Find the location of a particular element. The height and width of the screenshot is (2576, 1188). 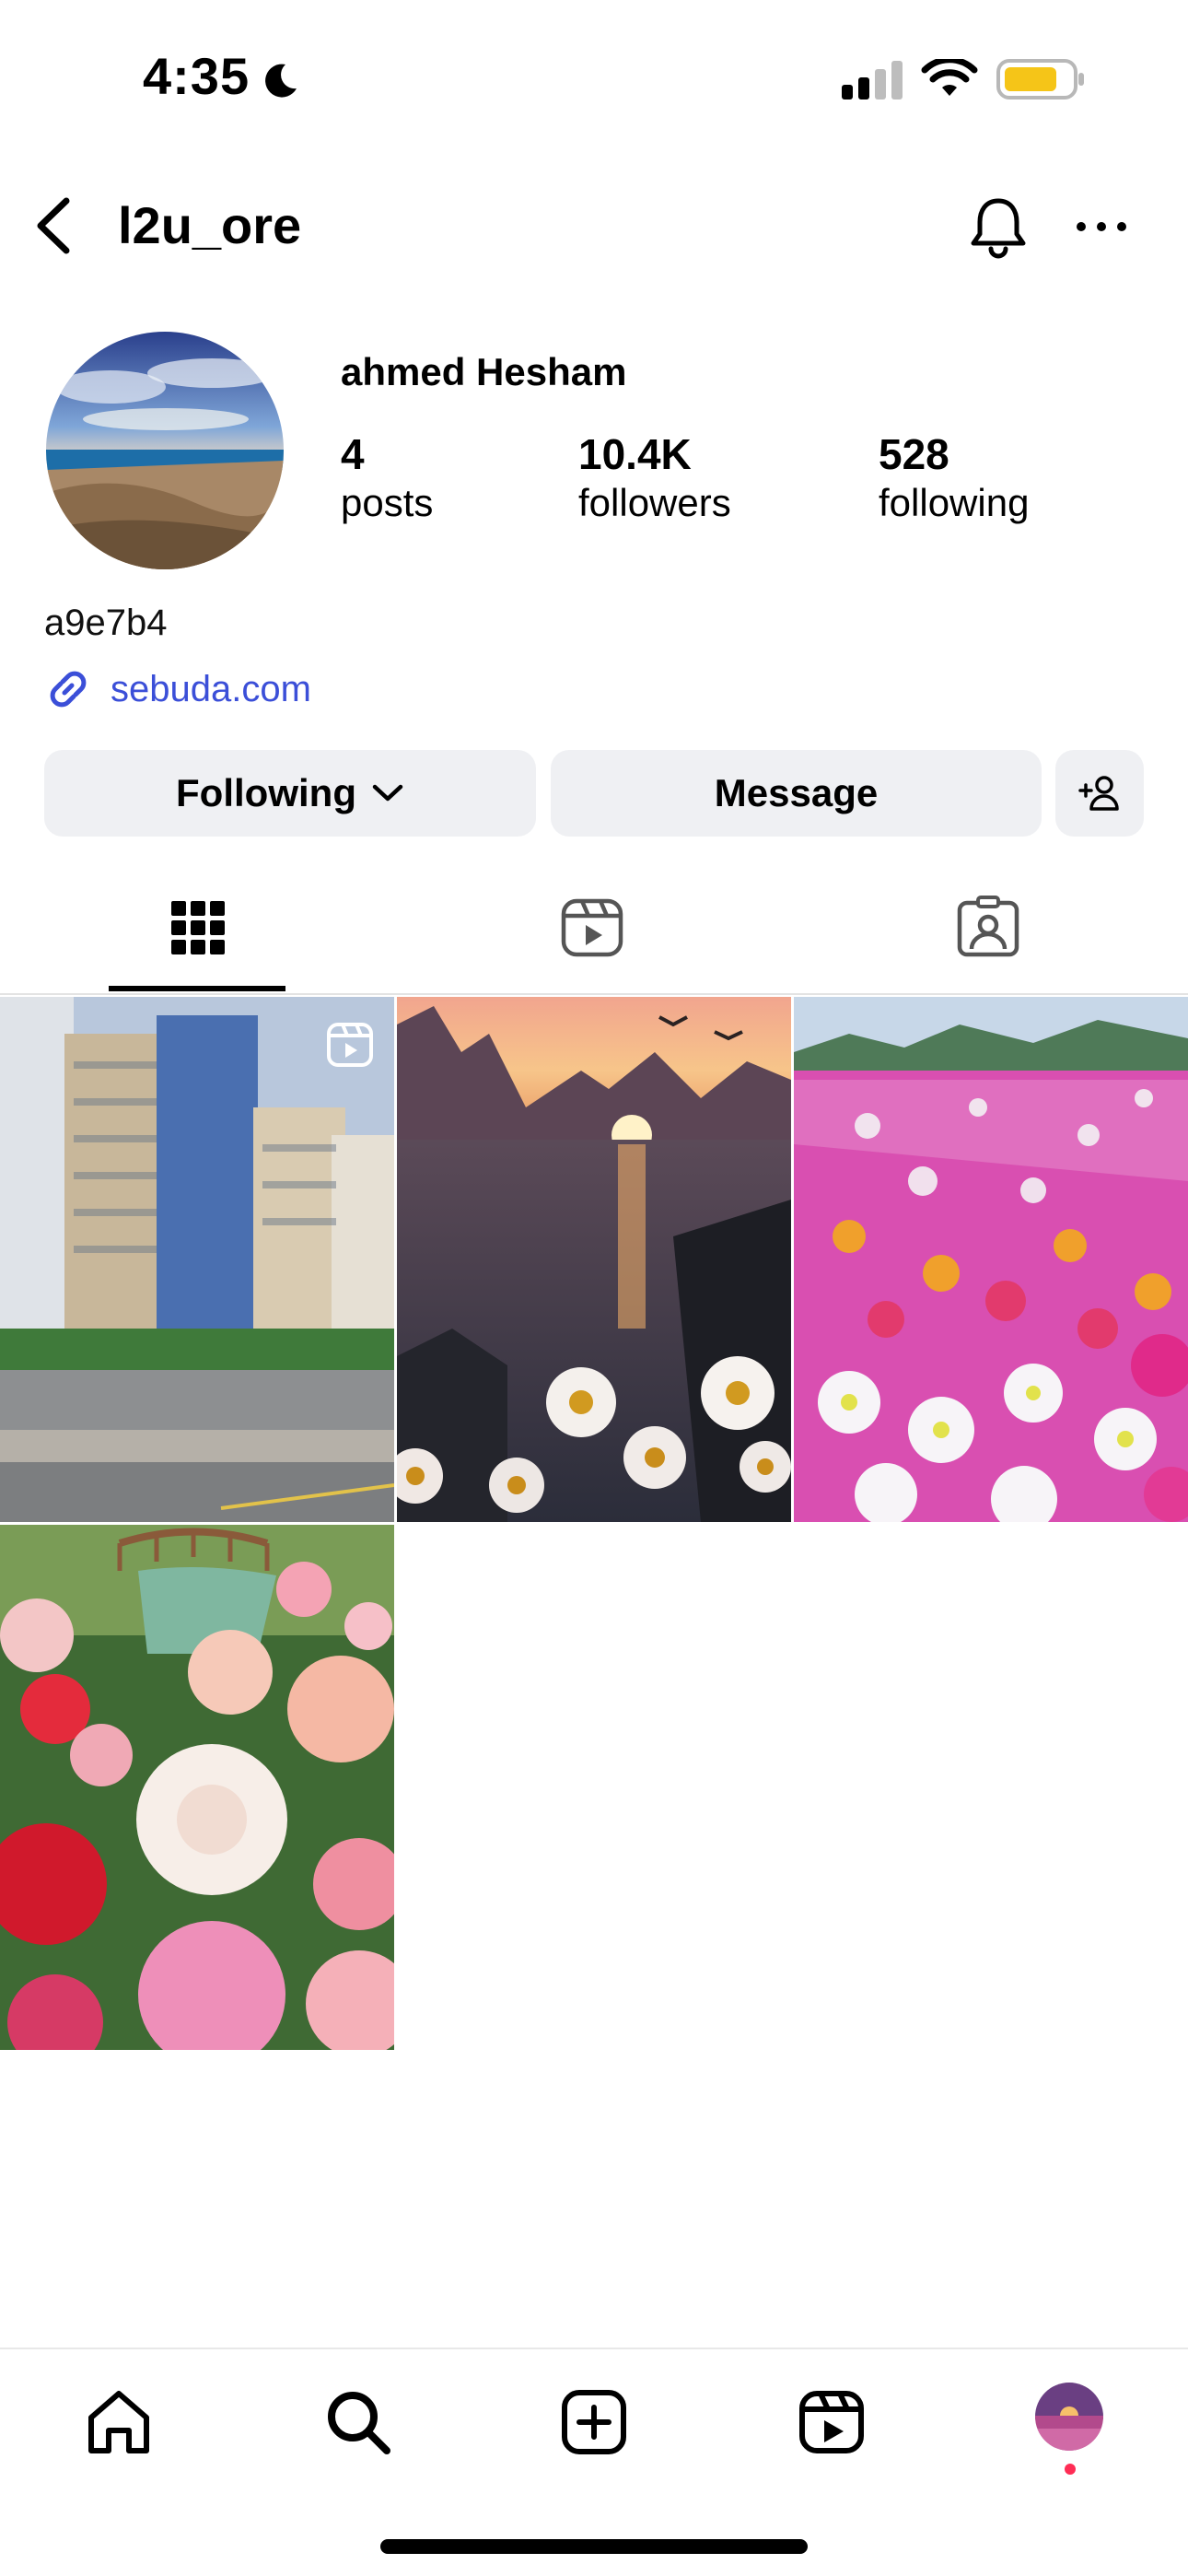

bell-icon is located at coordinates (998, 227).